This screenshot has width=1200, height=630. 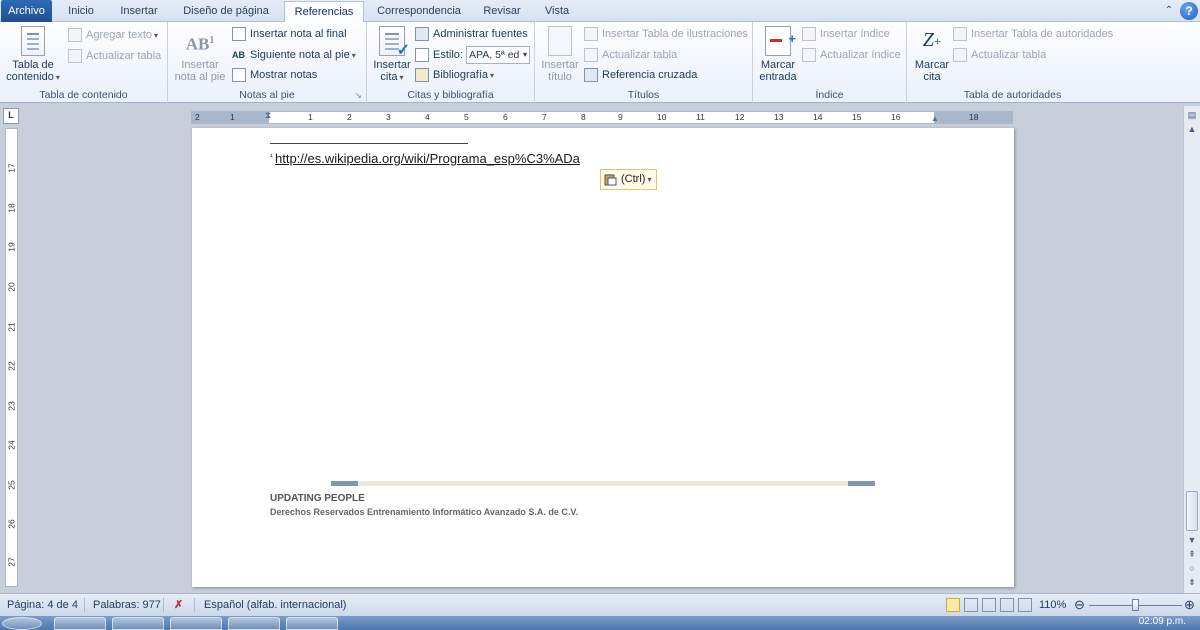 I want to click on add-text-icon, so click(x=75, y=35).